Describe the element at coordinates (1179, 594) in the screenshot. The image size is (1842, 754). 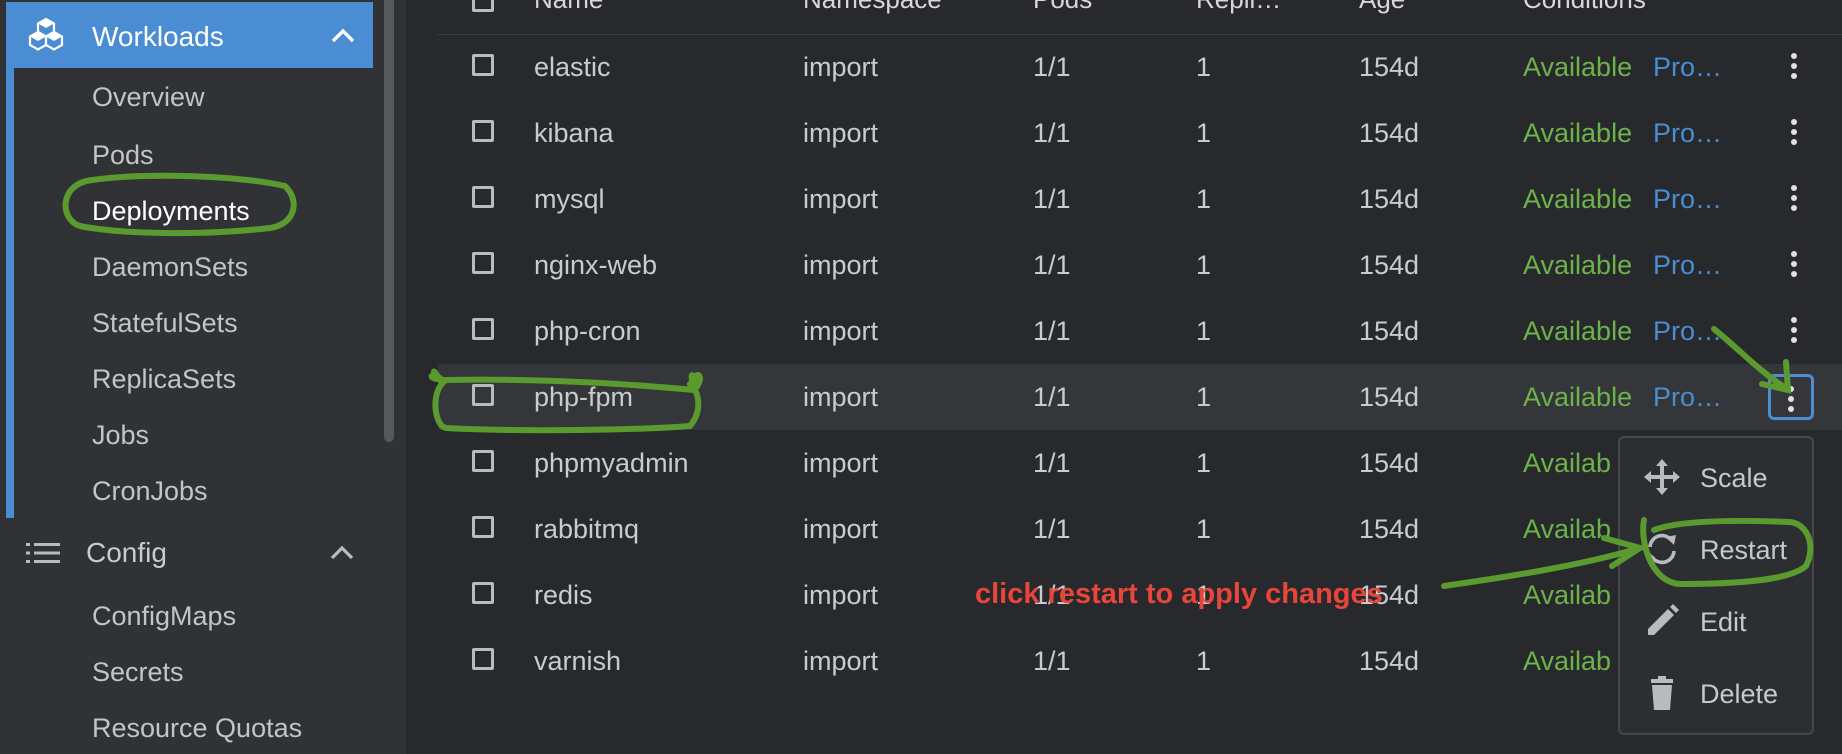
I see `annotation-text: click restart to apply changes` at that location.